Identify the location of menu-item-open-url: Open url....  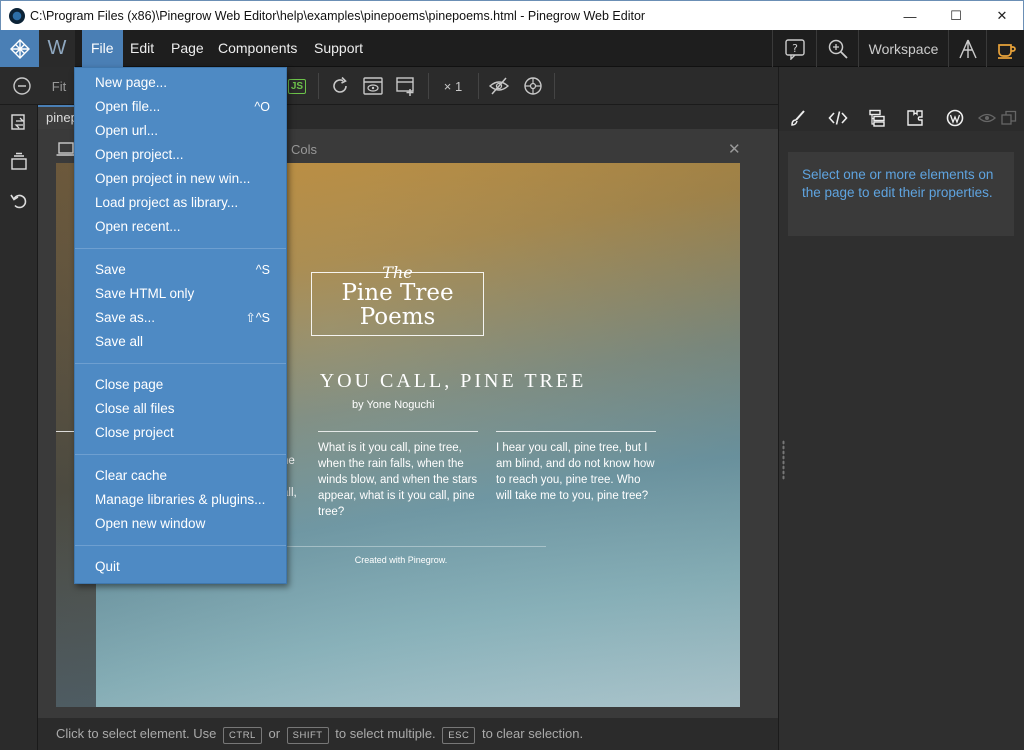
(180, 131).